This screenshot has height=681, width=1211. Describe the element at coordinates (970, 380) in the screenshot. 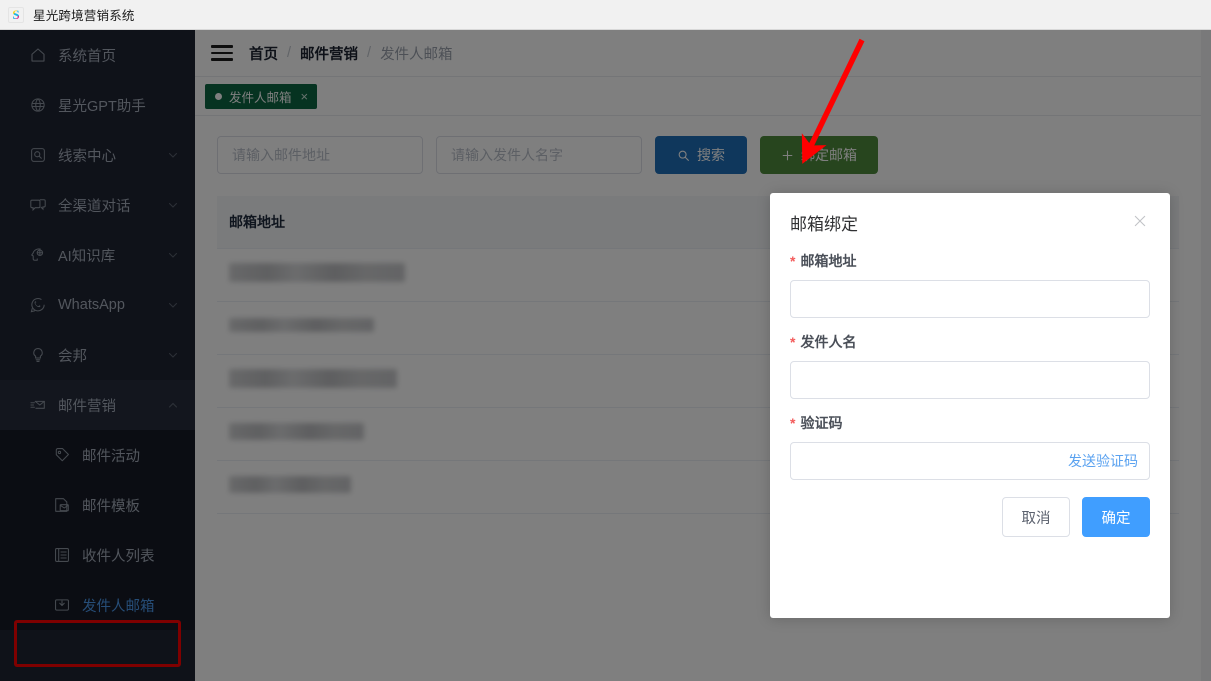

I see `dialog-sender-name-input` at that location.